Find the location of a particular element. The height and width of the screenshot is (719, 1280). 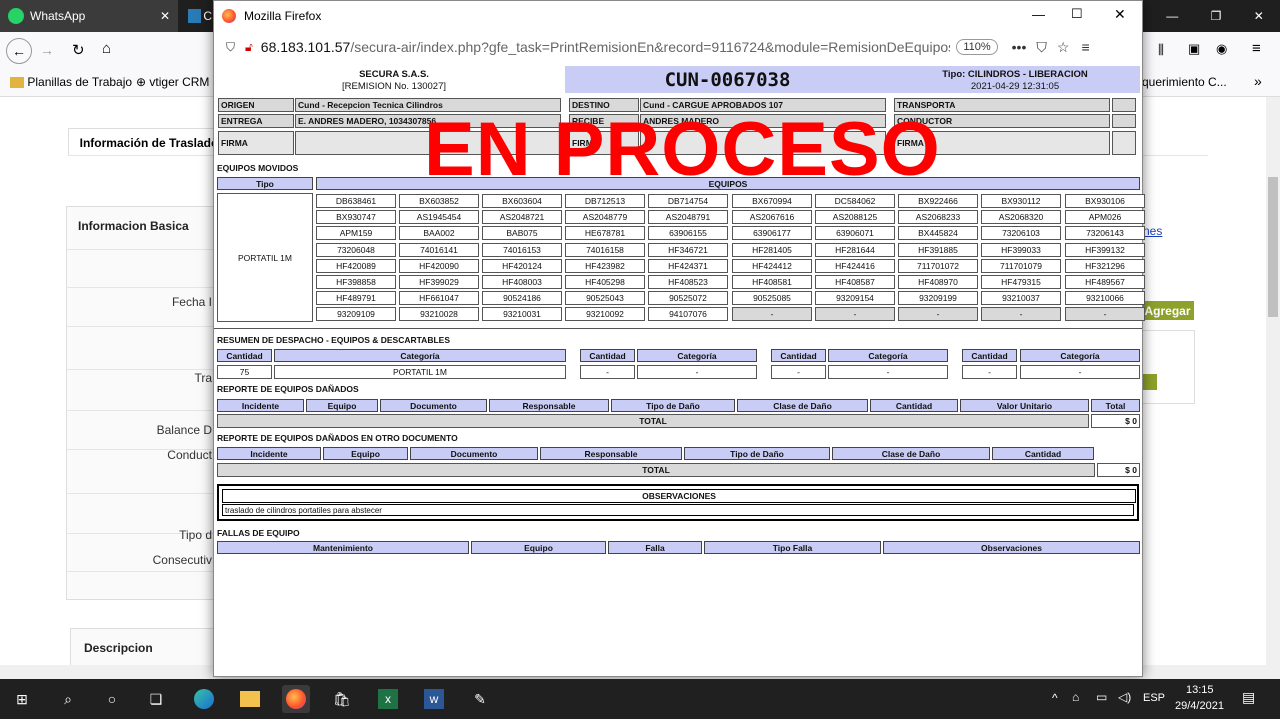

equipo-cell: HF391885 is located at coordinates (938, 249).